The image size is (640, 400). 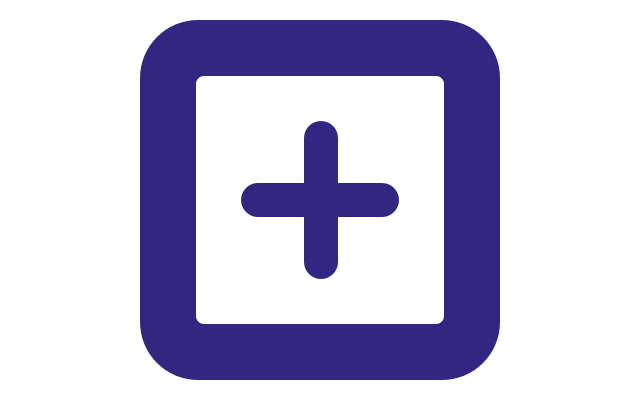 I want to click on plus-horizontal-bar, so click(x=320, y=200).